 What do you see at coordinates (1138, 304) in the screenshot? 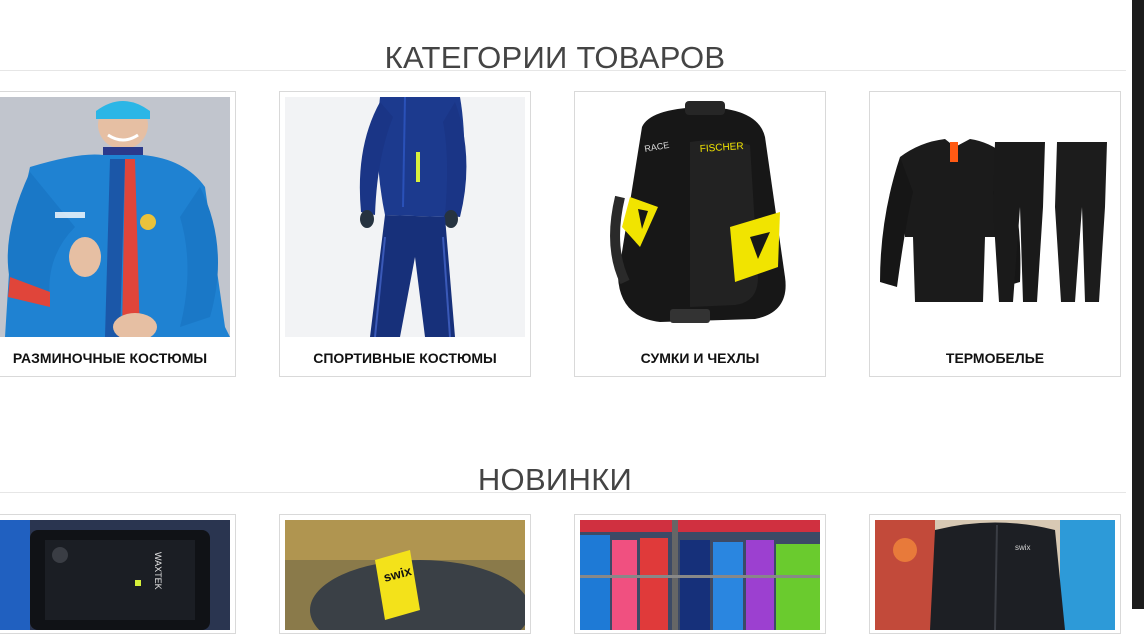
I see `window-edge` at bounding box center [1138, 304].